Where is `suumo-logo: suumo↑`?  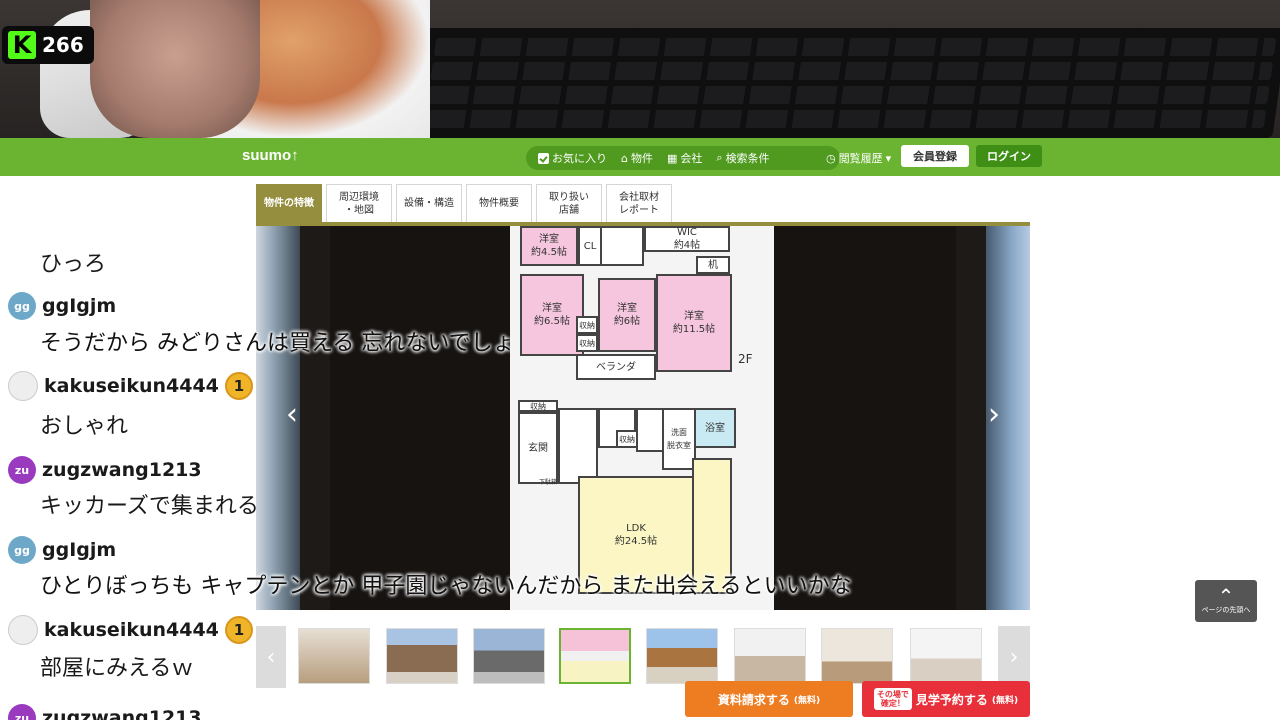 suumo-logo: suumo↑ is located at coordinates (270, 155).